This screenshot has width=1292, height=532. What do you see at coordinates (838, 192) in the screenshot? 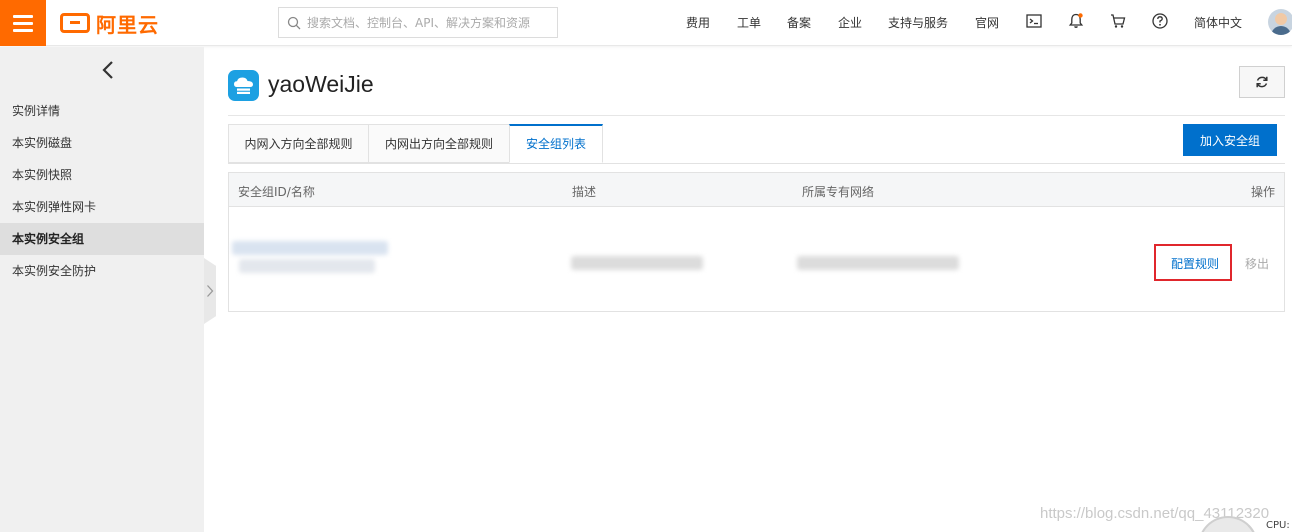
I see `column-header-vpc: 所属专有网络` at bounding box center [838, 192].